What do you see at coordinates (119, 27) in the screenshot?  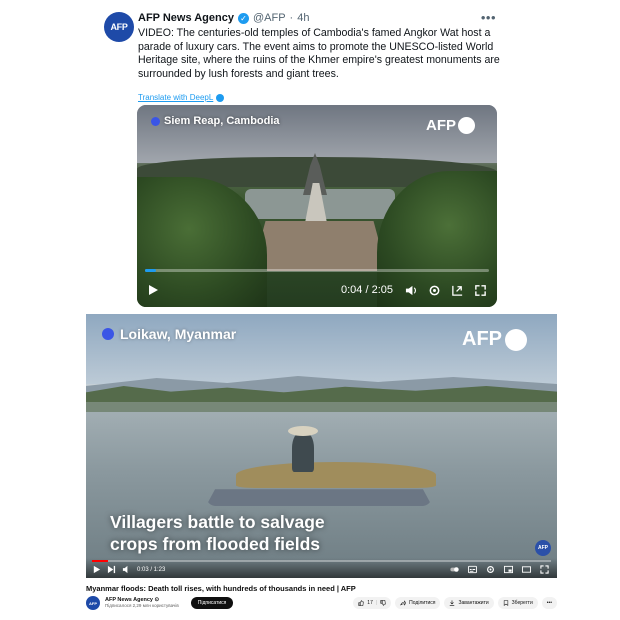 I see `afp-avatar: AFP` at bounding box center [119, 27].